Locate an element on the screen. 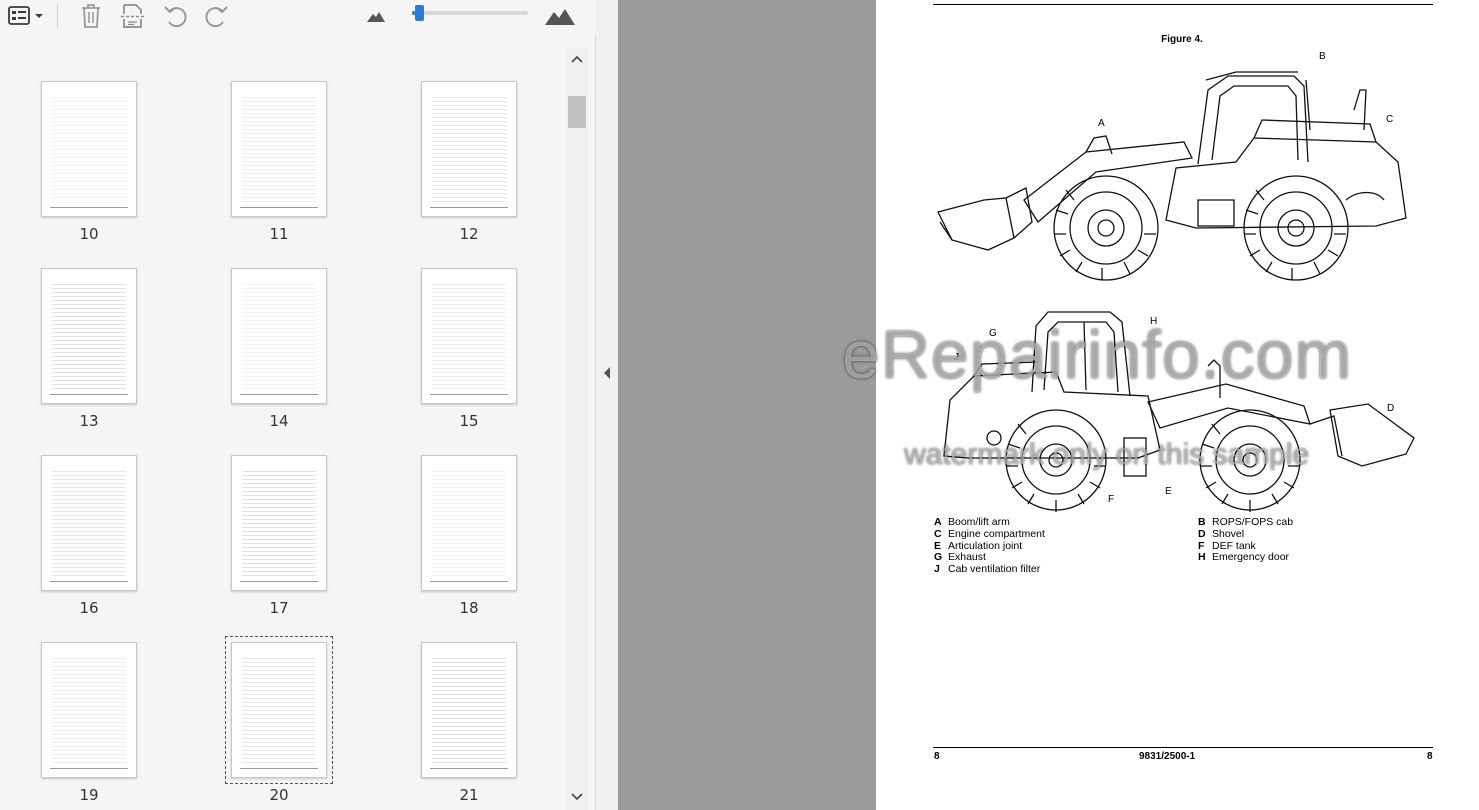 The height and width of the screenshot is (810, 1479). caret-left-icon is located at coordinates (607, 373).